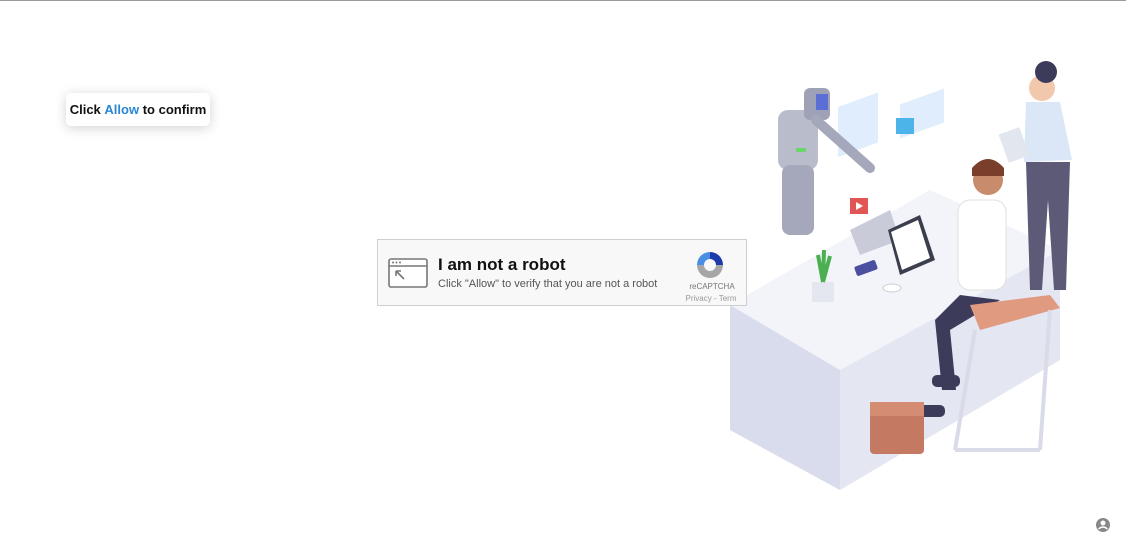 The width and height of the screenshot is (1126, 545). I want to click on recaptcha-badge-icon, so click(1103, 525).